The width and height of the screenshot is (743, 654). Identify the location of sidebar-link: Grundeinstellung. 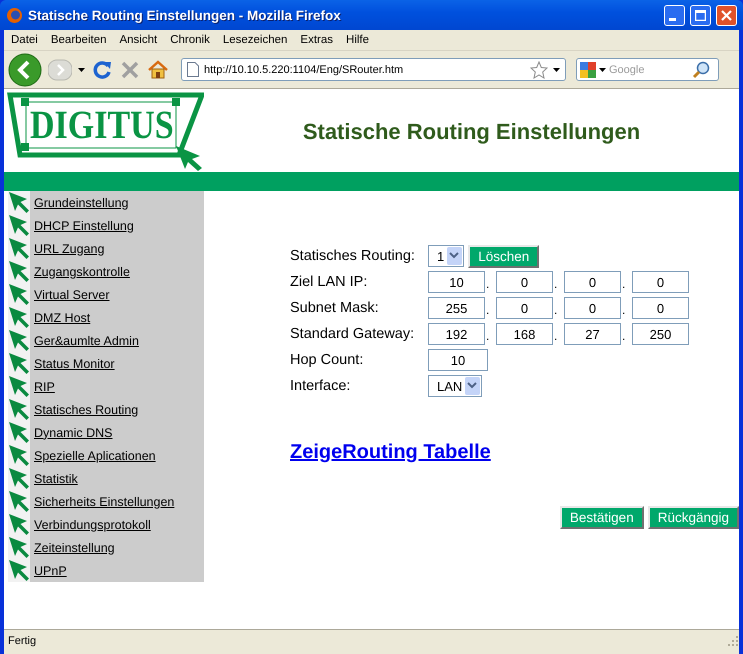
(79, 203).